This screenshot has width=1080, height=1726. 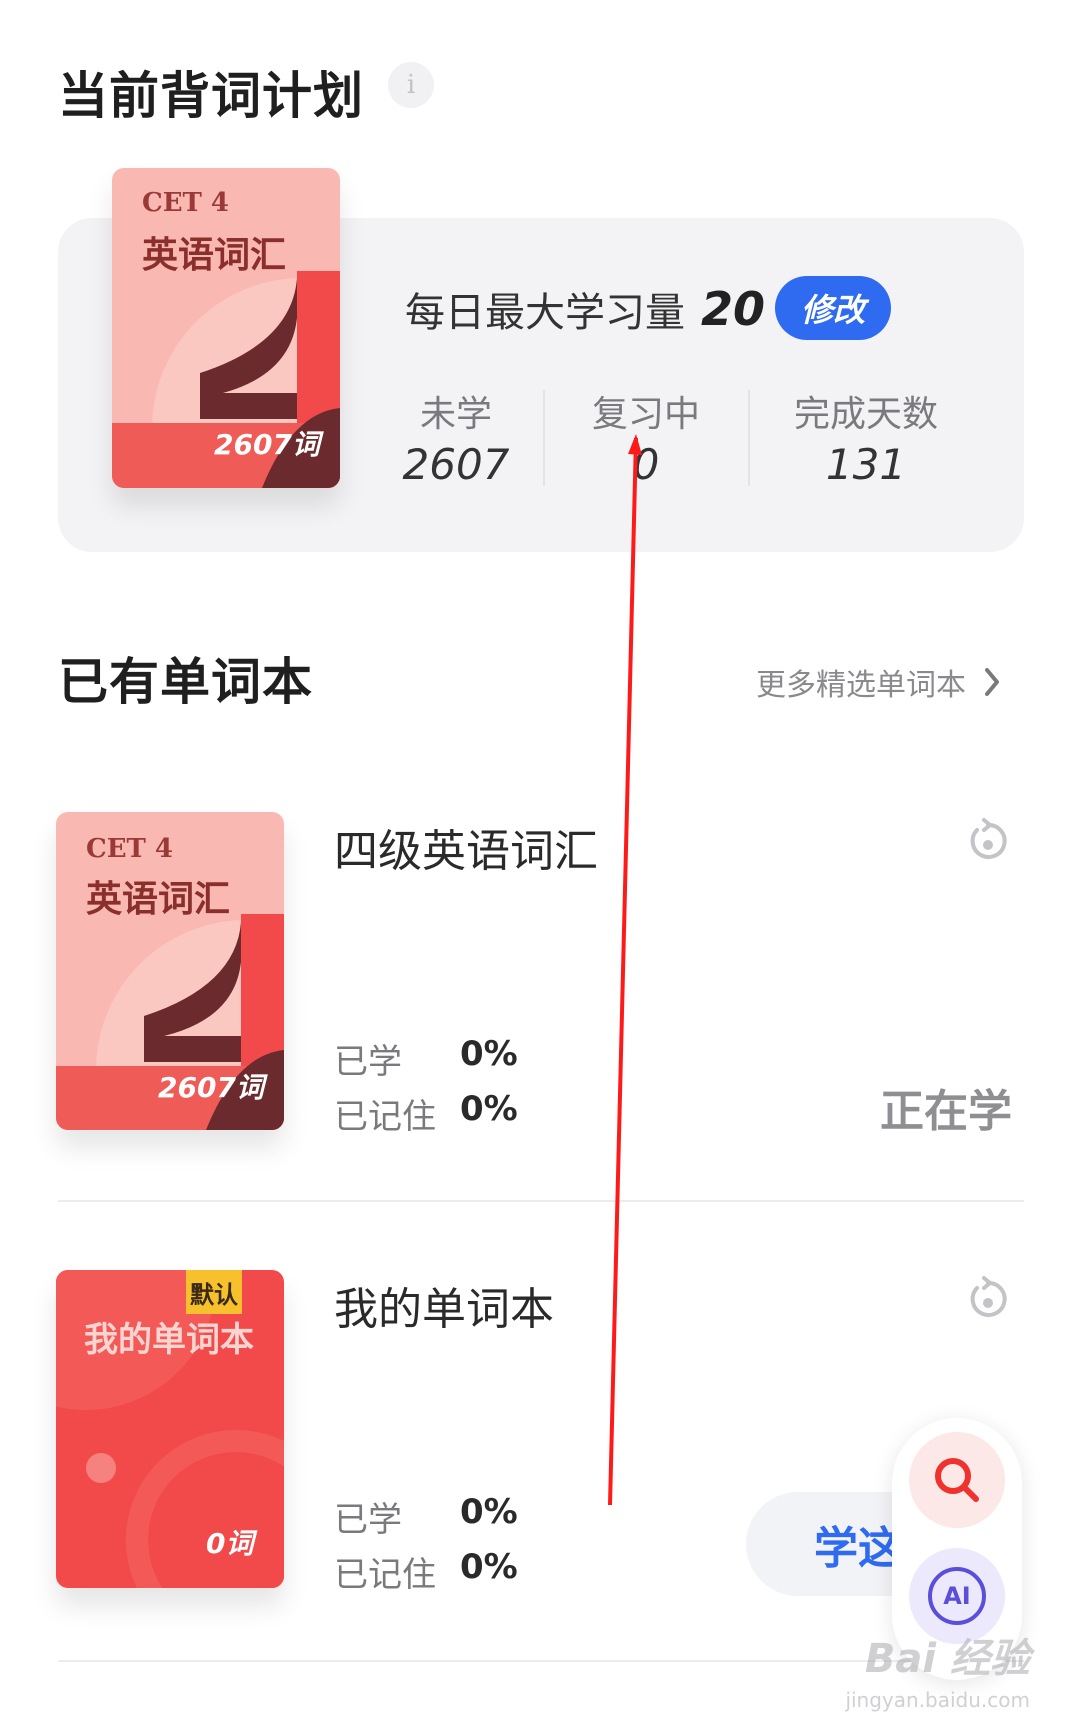 What do you see at coordinates (169, 1340) in the screenshot?
I see `cover-title: 我的单词本` at bounding box center [169, 1340].